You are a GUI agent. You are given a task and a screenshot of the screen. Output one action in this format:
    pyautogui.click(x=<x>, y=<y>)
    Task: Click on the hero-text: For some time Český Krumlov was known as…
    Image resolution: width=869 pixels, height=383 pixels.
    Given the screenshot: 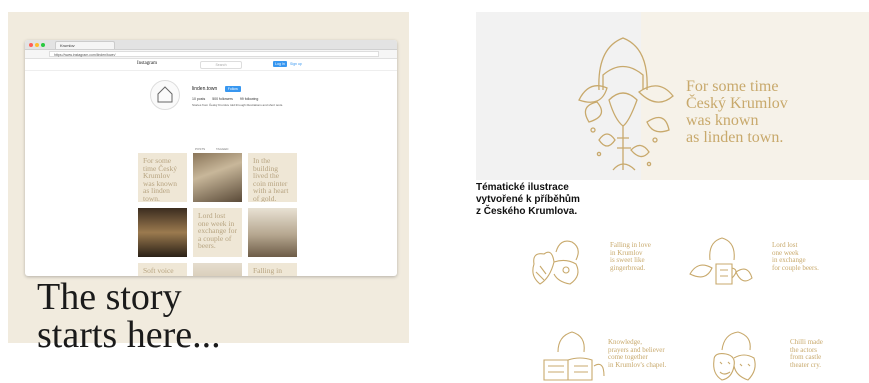 What is the action you would take?
    pyautogui.click(x=737, y=112)
    